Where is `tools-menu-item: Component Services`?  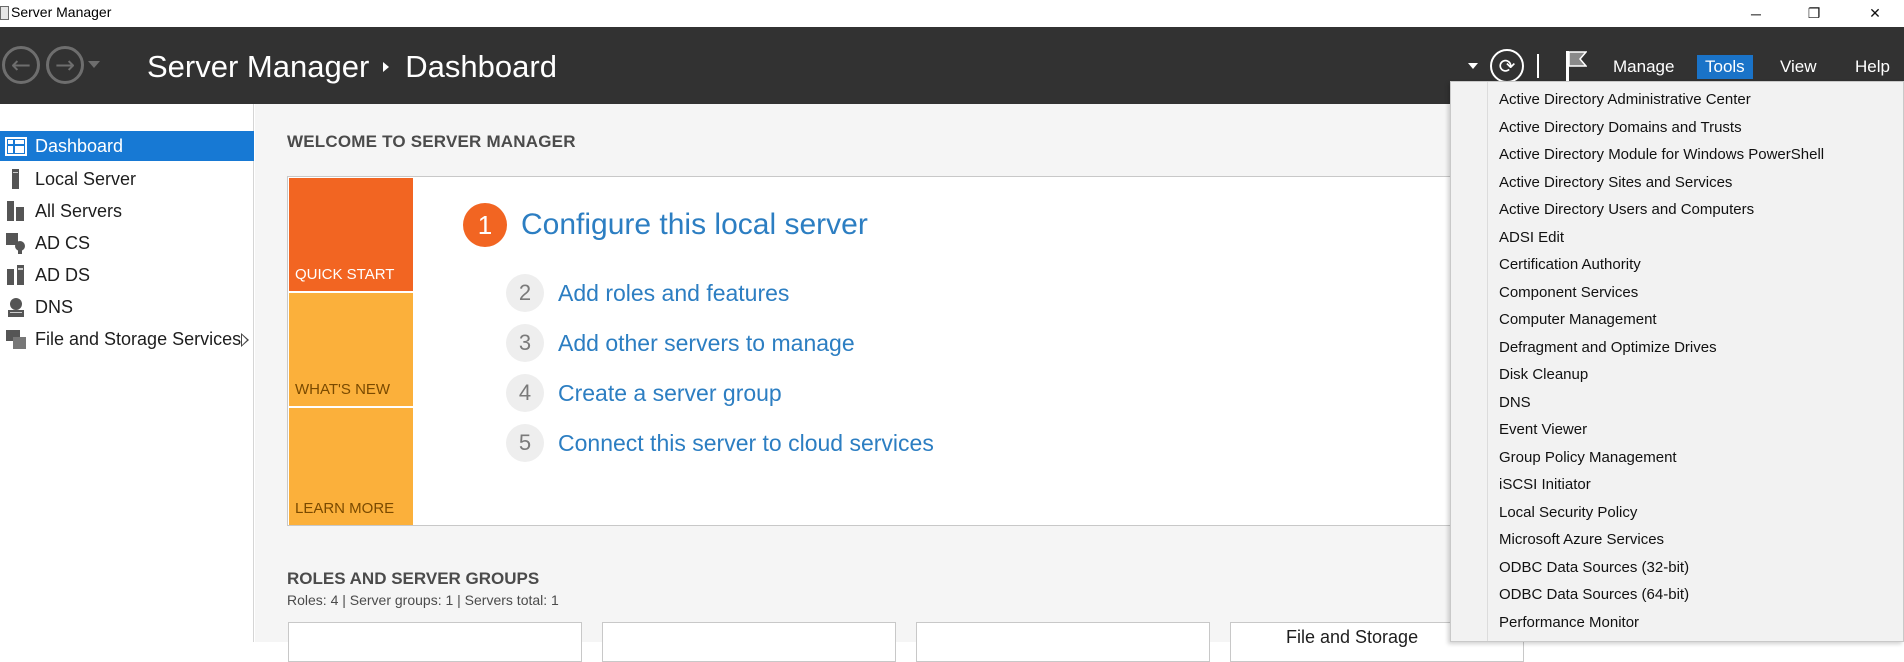 tools-menu-item: Component Services is located at coordinates (1568, 293).